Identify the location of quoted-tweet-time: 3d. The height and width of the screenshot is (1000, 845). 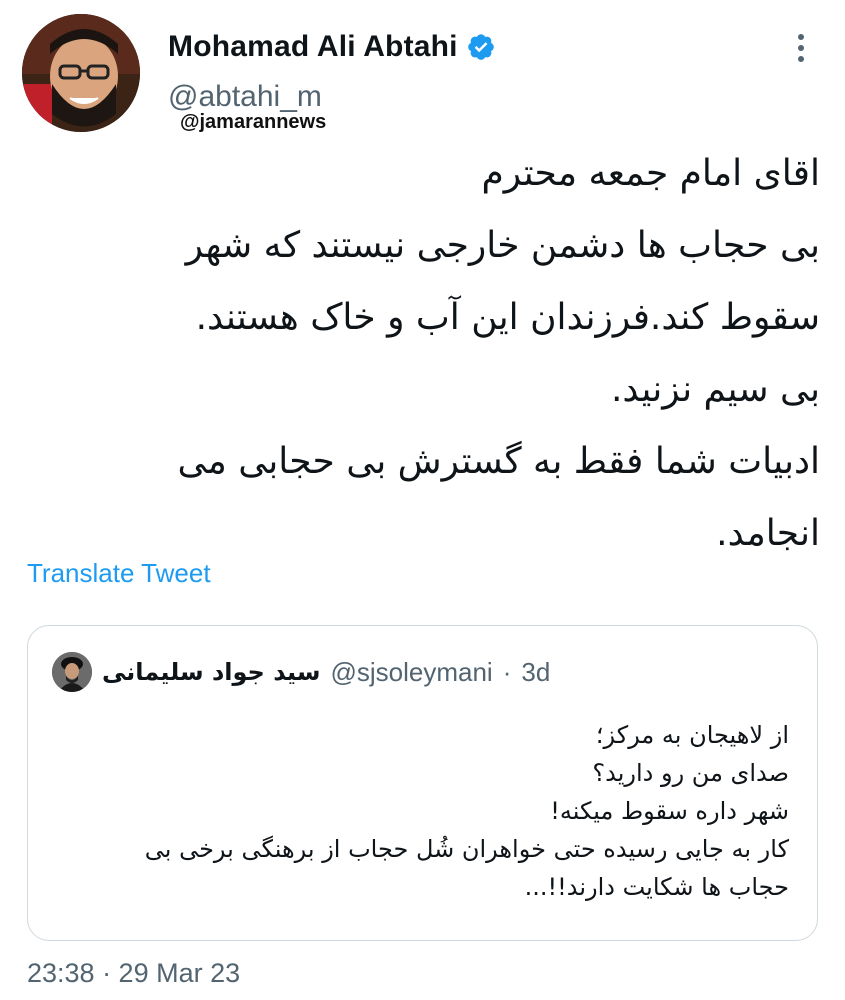
(535, 672).